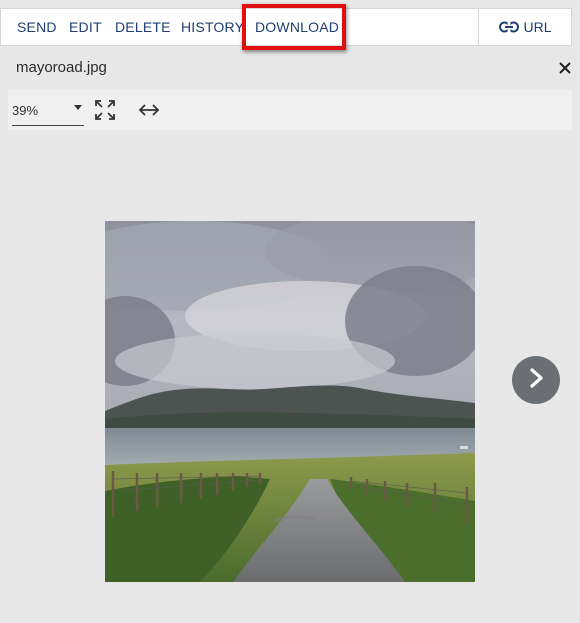 The width and height of the screenshot is (580, 623). Describe the element at coordinates (61, 67) in the screenshot. I see `file-name: mayoroad.jpg` at that location.